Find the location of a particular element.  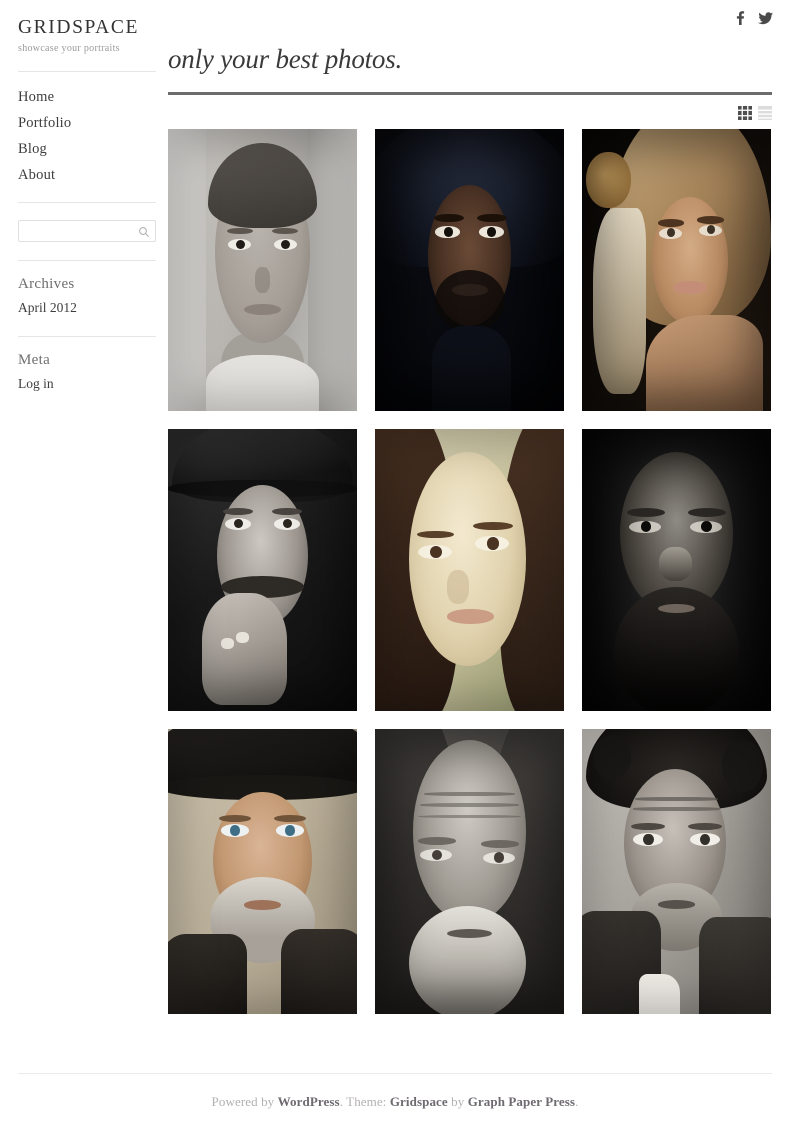

meta-link-log-in: Log in is located at coordinates (87, 384).